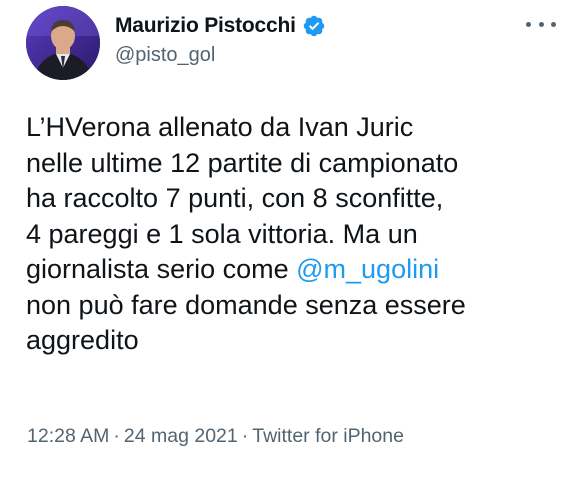 The height and width of the screenshot is (480, 583). I want to click on tweet-text-line: nelle ultime 12 partite di campionato, so click(242, 162).